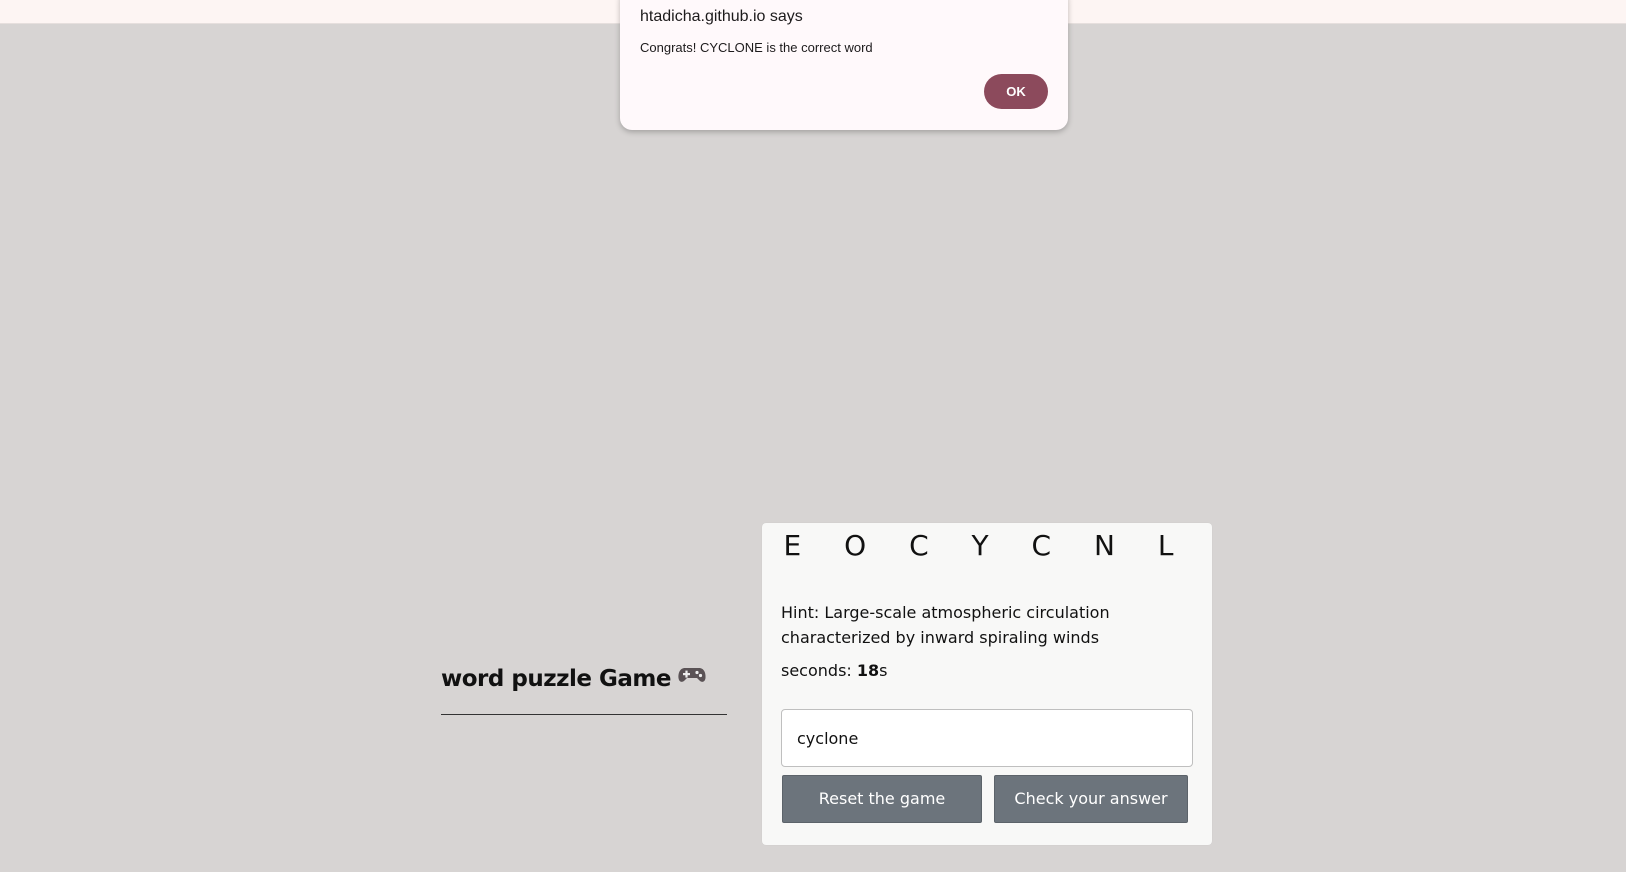  What do you see at coordinates (556, 679) in the screenshot?
I see `game-title-text: word puzzle Game` at bounding box center [556, 679].